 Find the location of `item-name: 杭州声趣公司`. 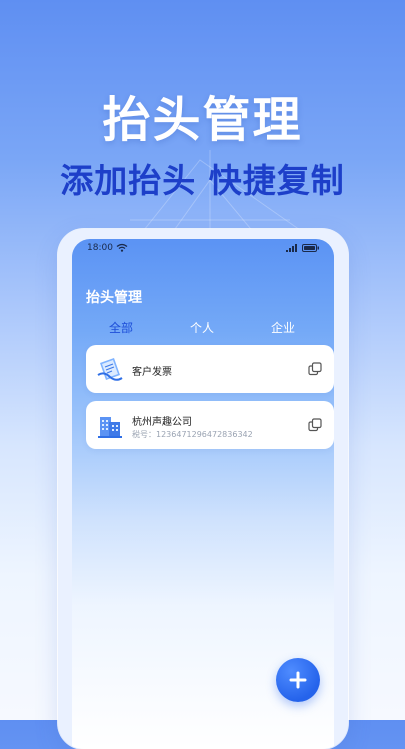

item-name: 杭州声趣公司 is located at coordinates (162, 422).